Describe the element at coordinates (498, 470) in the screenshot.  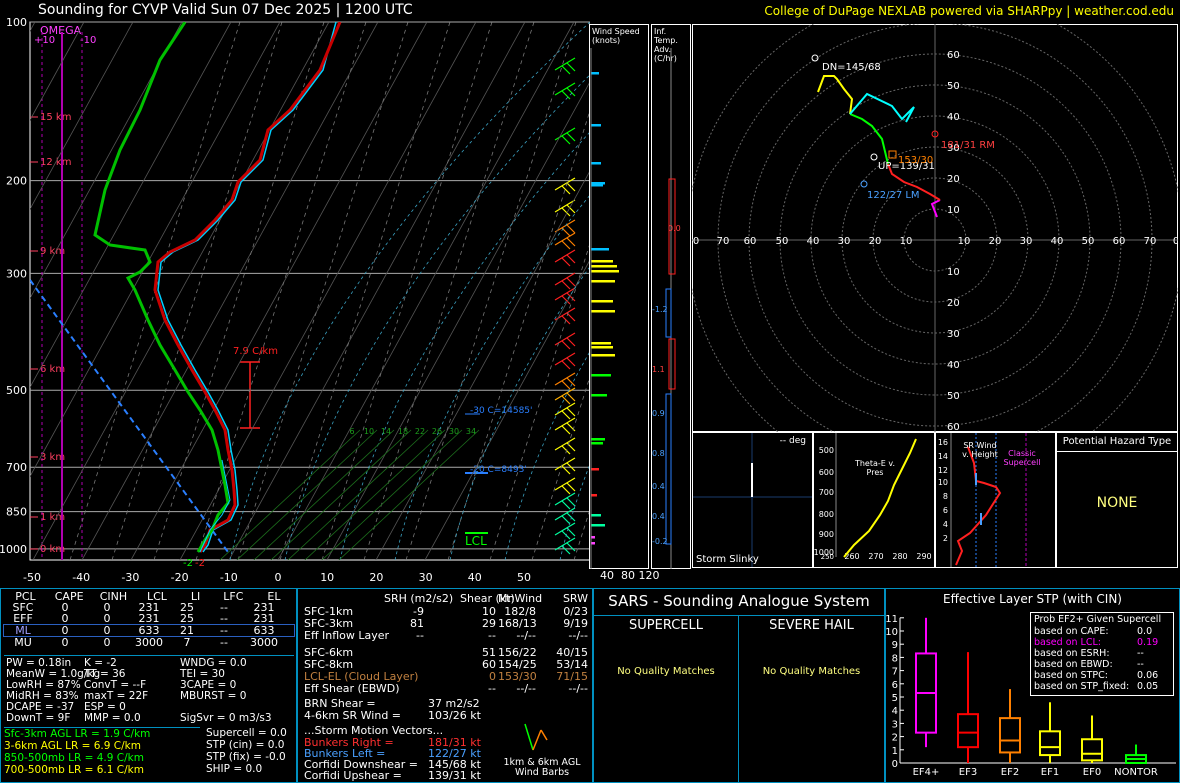
I see `iso-20-label: -20 C=8493'` at that location.